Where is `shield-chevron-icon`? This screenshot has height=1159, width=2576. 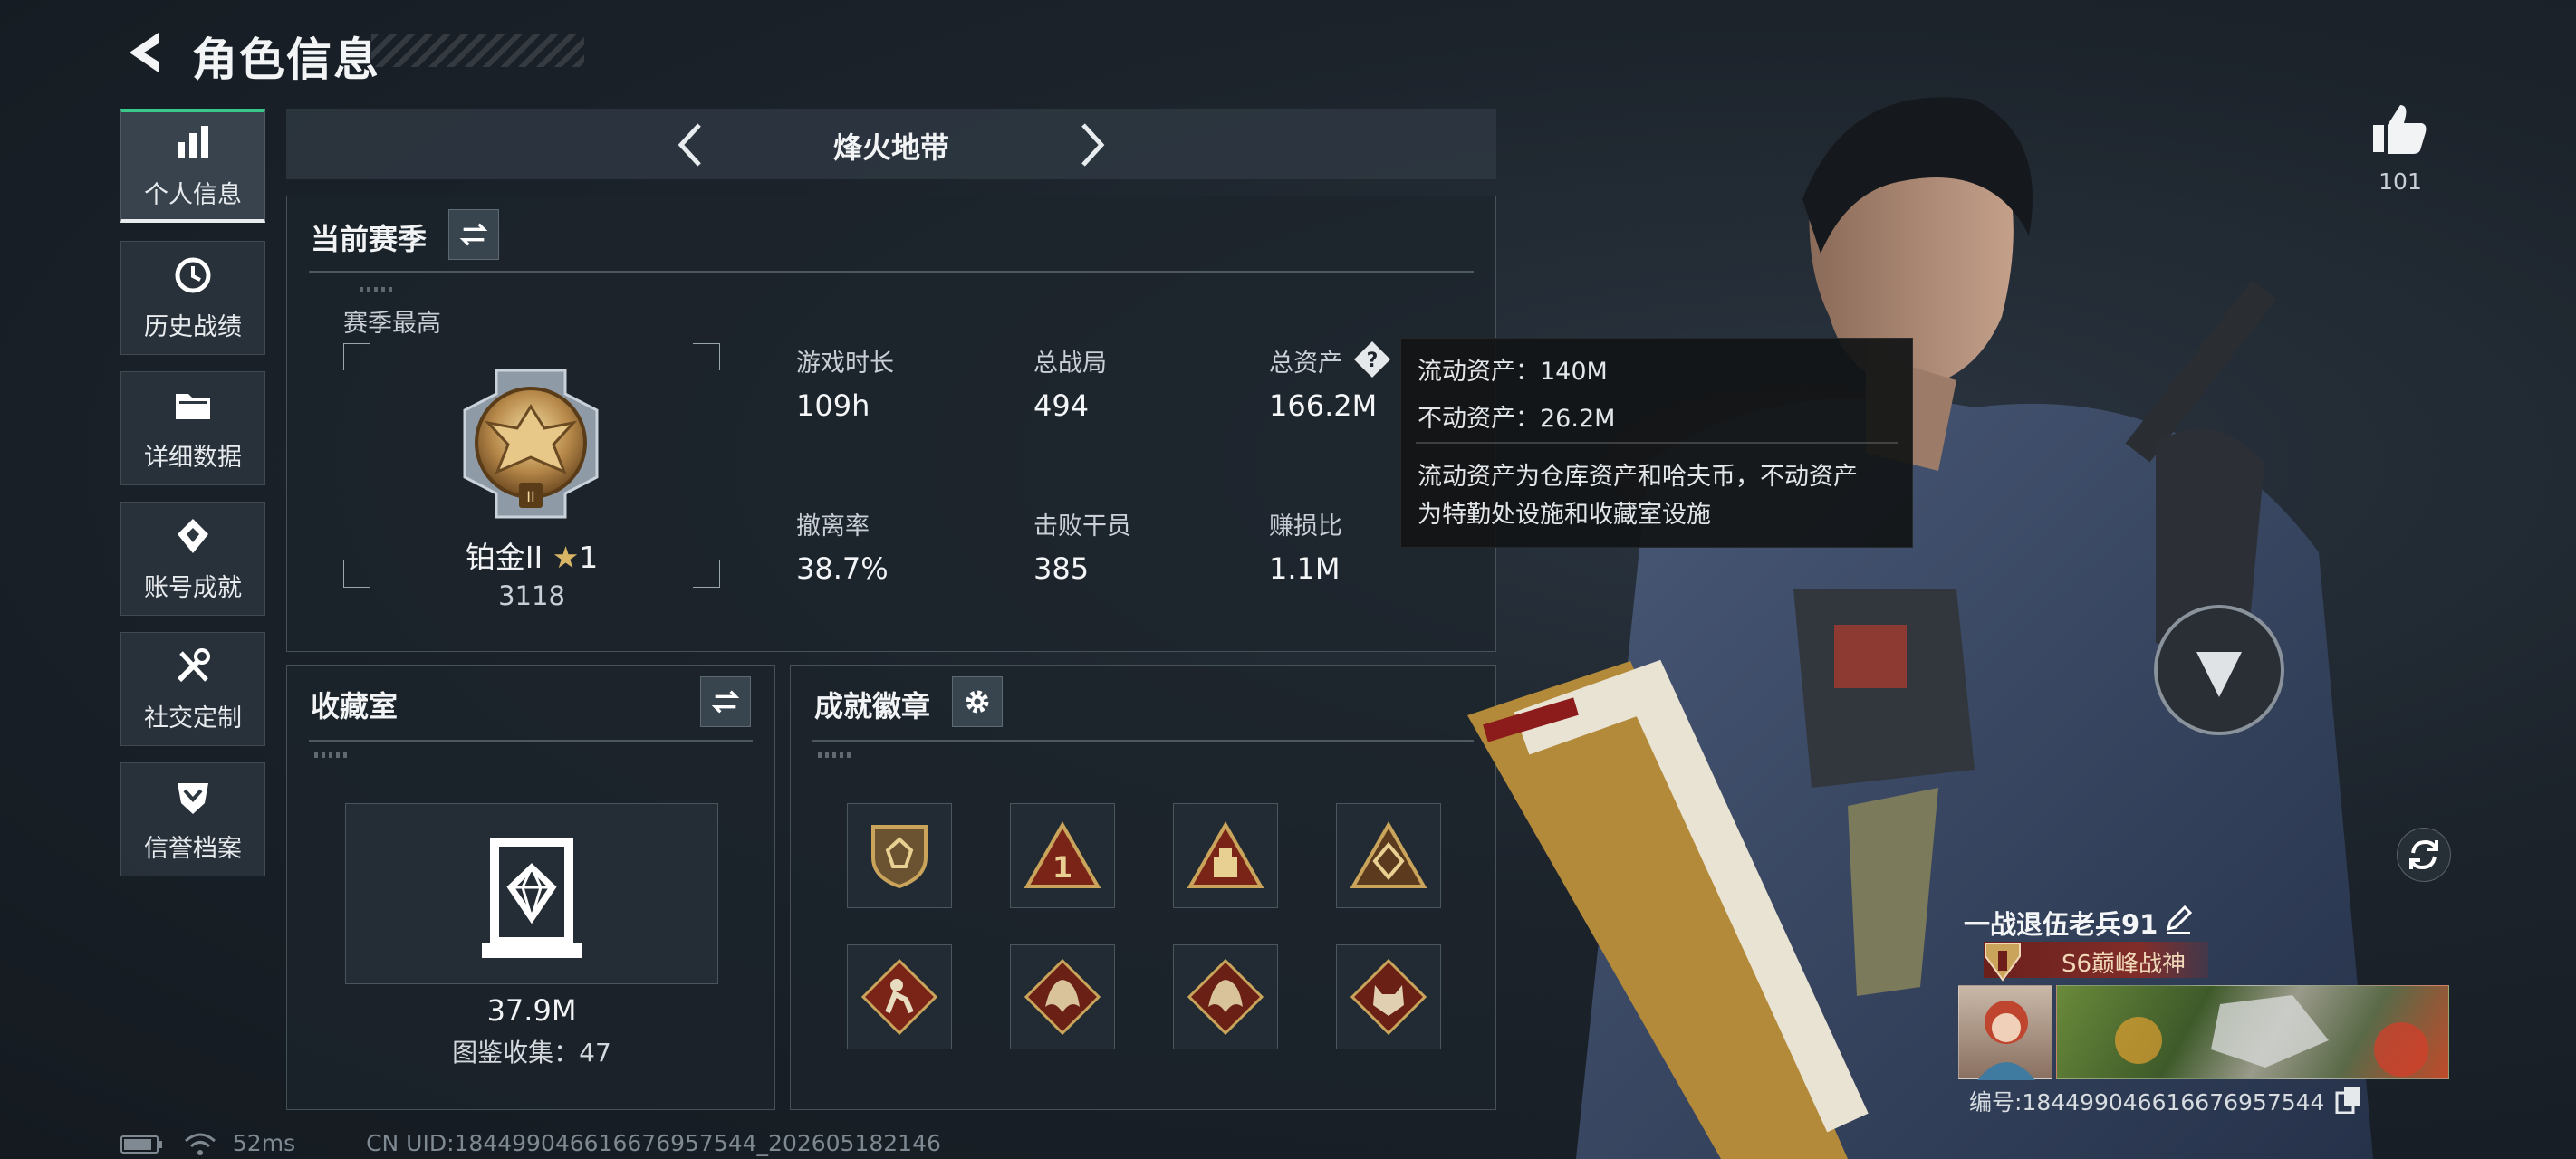 shield-chevron-icon is located at coordinates (193, 798).